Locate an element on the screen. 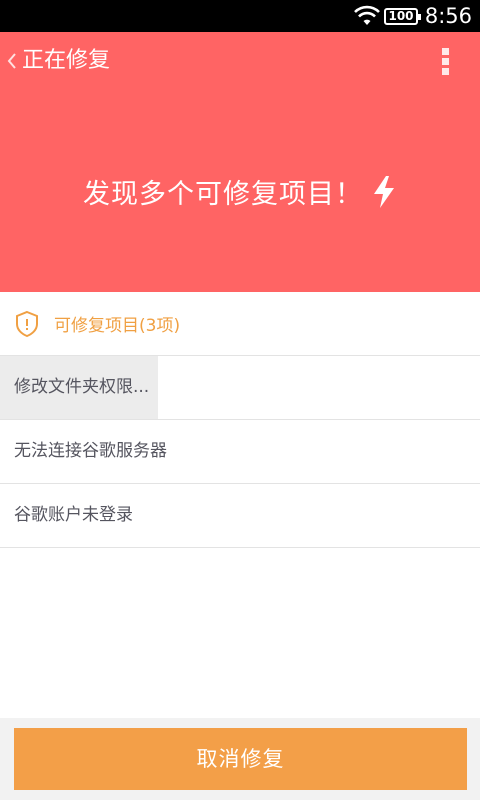  hero-message-text: 发现多个可修复项目！ is located at coordinates (223, 194).